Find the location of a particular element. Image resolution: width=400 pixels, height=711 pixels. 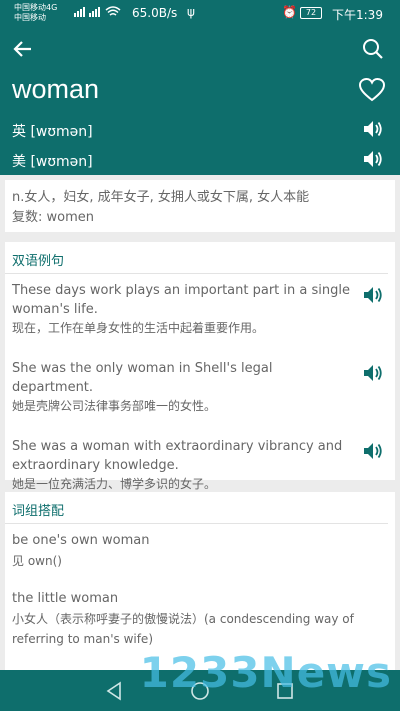

signal-wifi-icons is located at coordinates (99, 12).